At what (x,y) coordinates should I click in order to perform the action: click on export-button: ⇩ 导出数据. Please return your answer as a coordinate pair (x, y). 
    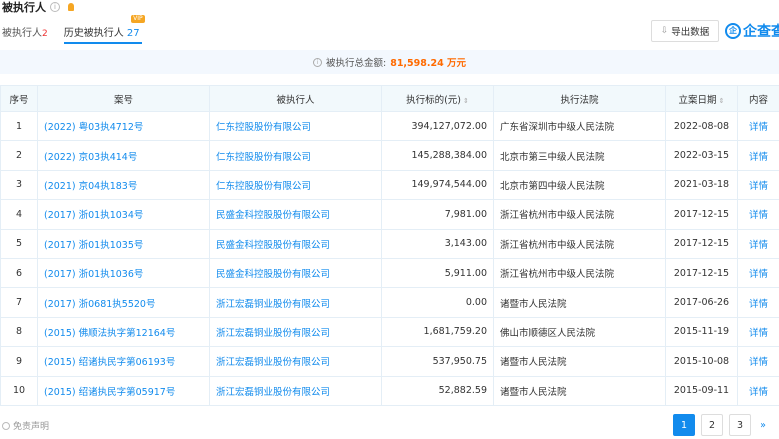
    Looking at the image, I should click on (685, 31).